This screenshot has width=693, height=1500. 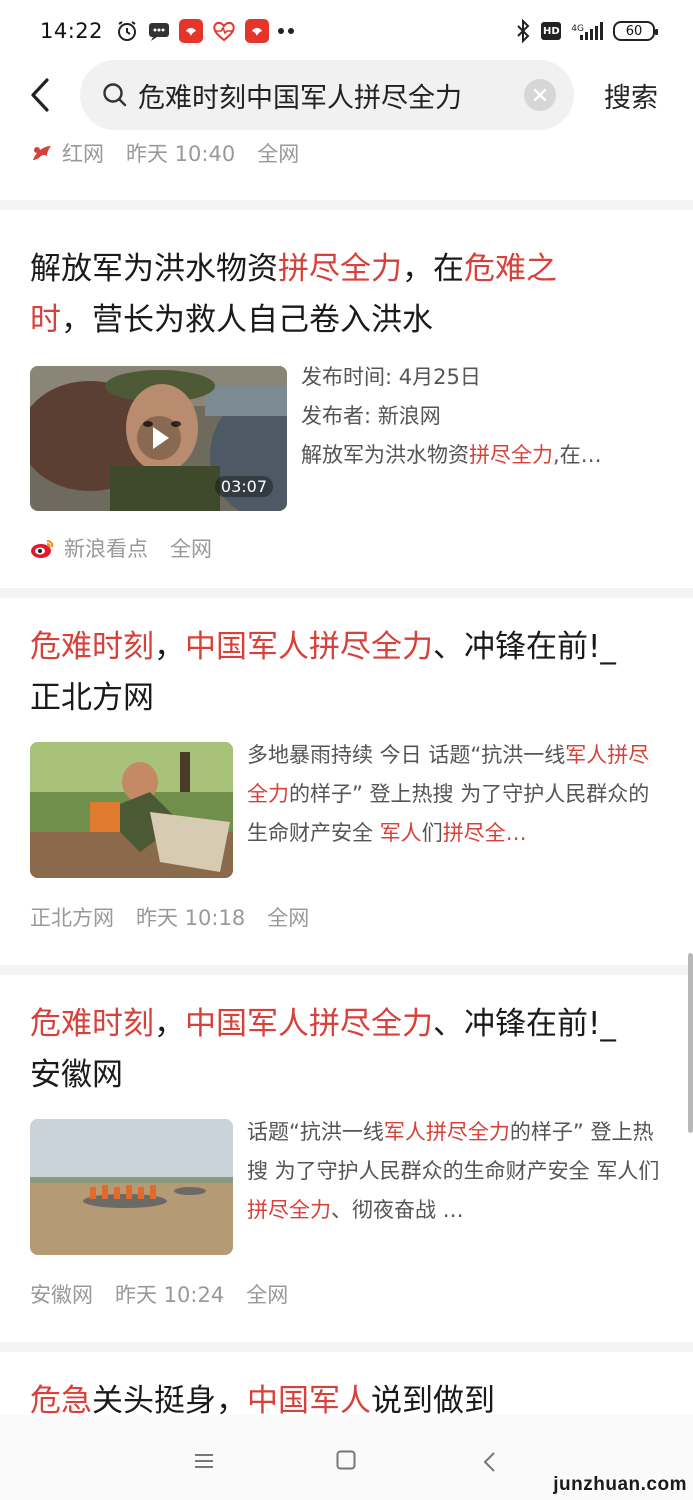 I want to click on menu-icon, so click(x=204, y=1461).